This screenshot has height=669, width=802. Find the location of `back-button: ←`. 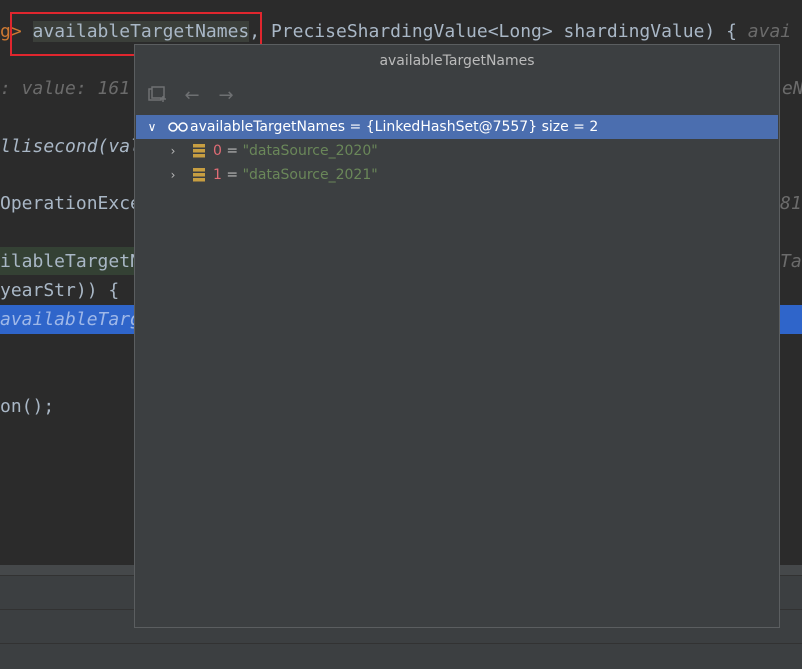

back-button: ← is located at coordinates (192, 95).